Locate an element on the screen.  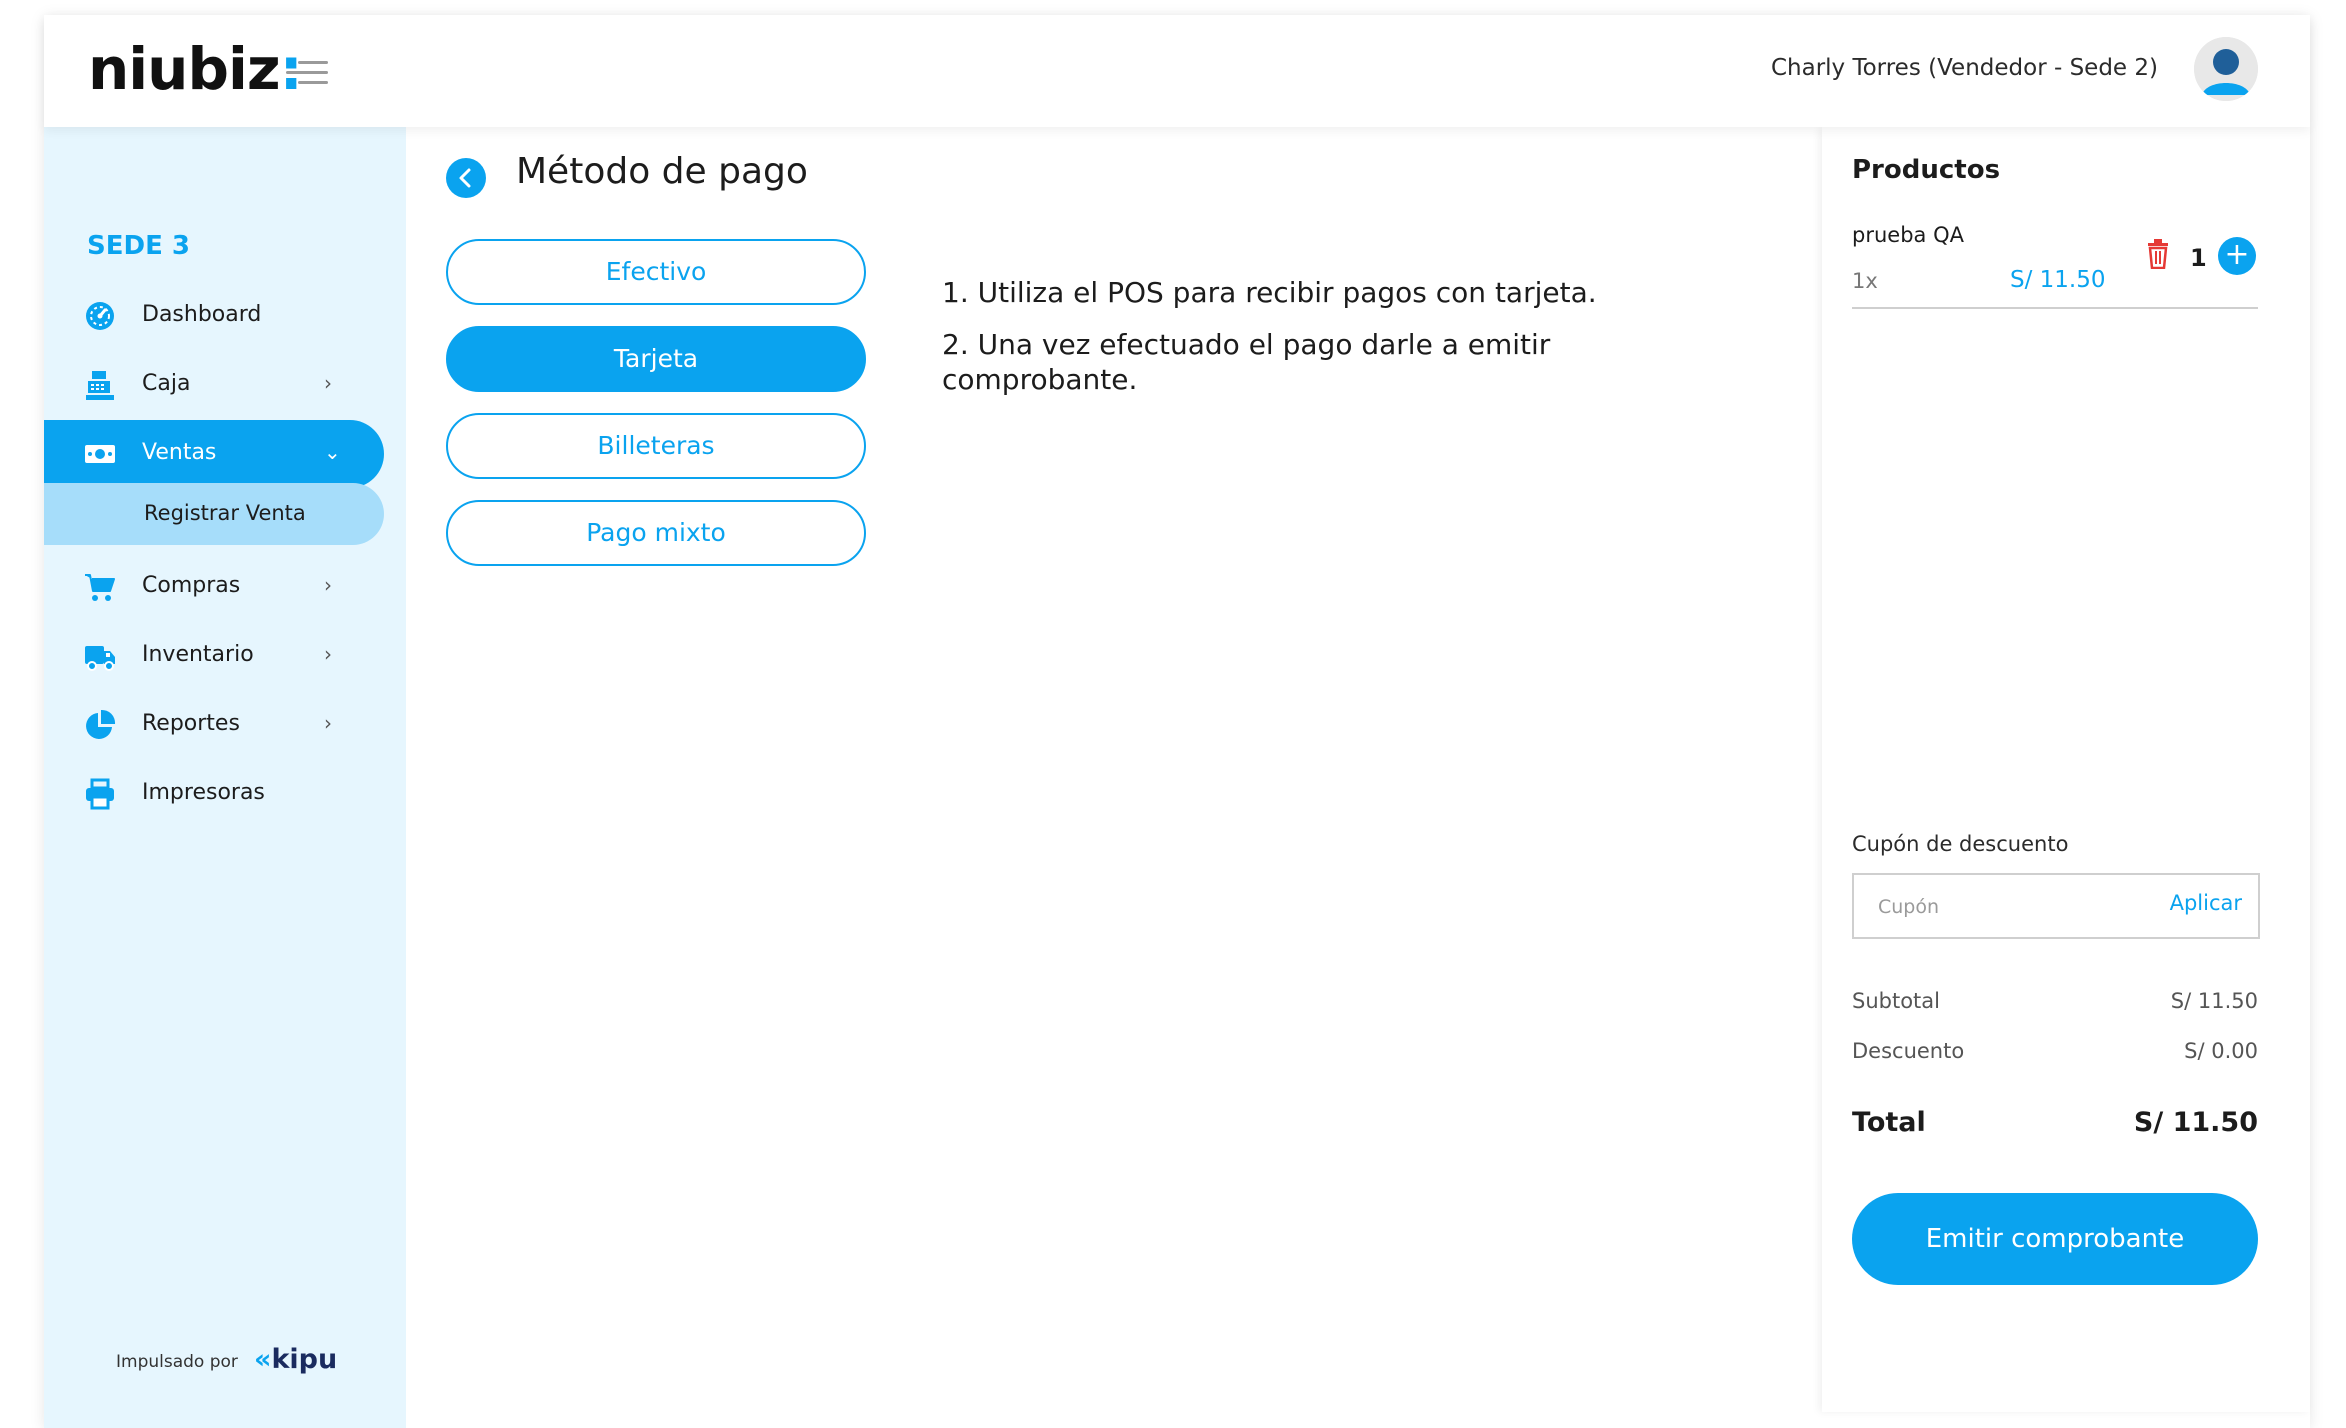
coupon-field: Aplicar is located at coordinates (2056, 906).